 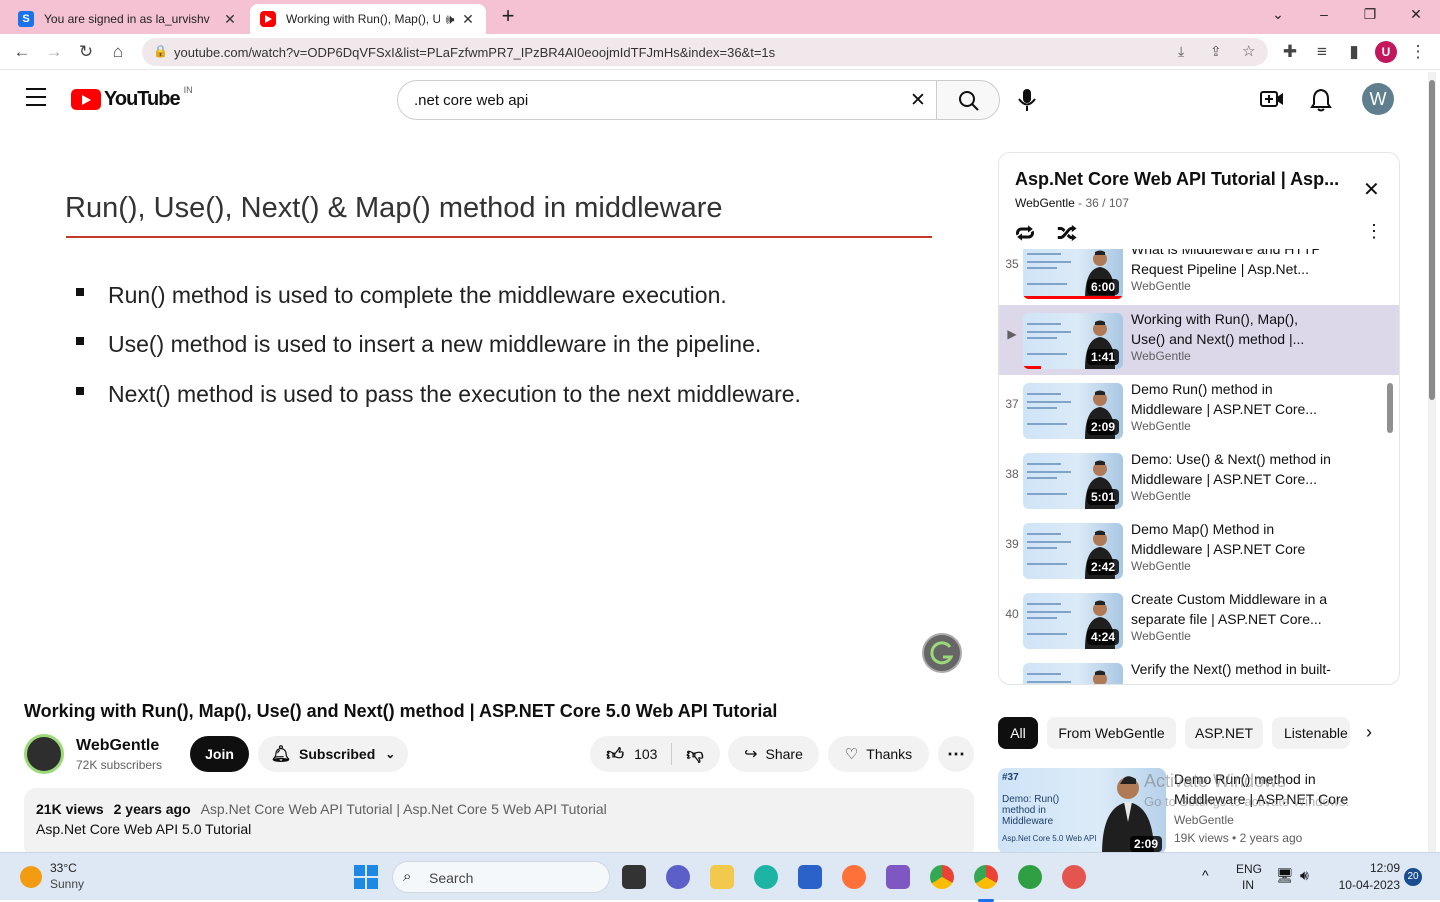 I want to click on chip-all: All, so click(x=1018, y=733).